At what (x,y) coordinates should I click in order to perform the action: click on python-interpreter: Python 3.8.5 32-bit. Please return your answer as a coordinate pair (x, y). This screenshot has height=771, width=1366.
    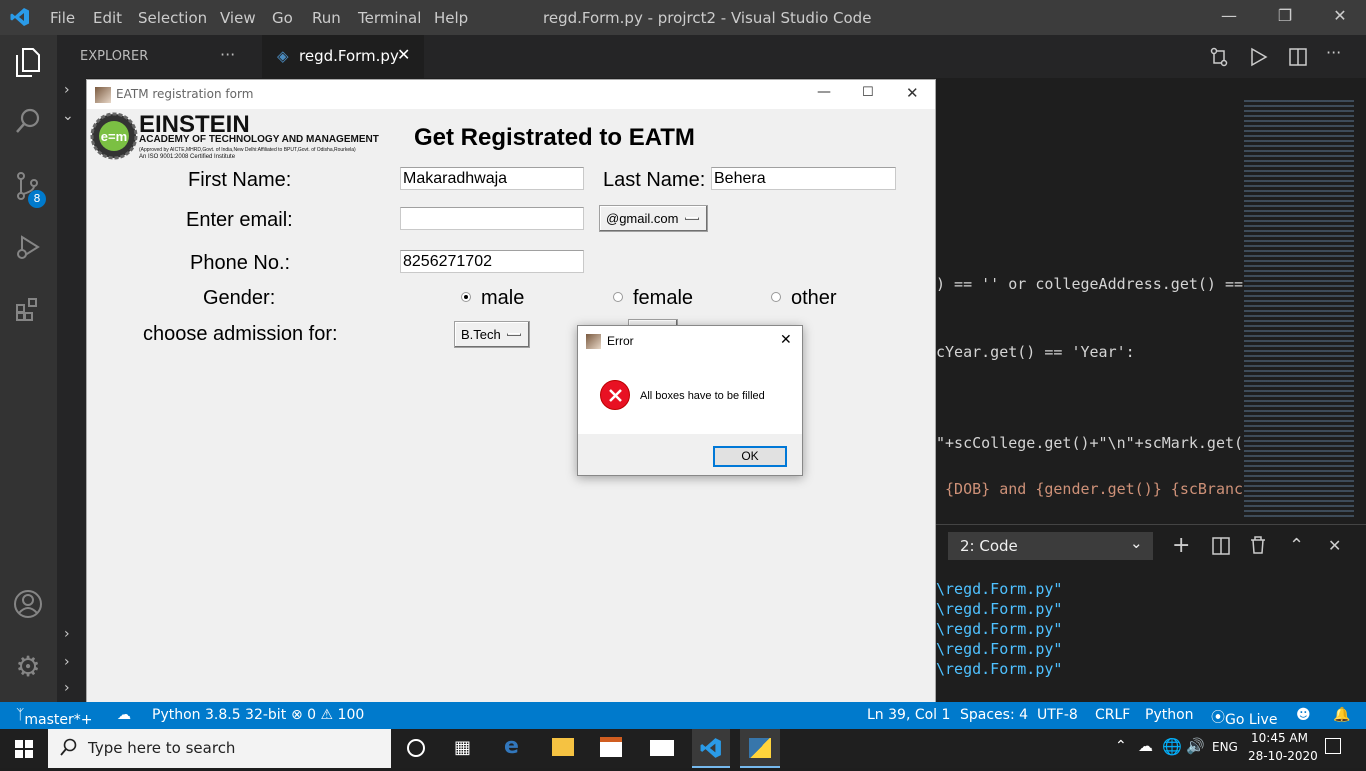
    Looking at the image, I should click on (219, 715).